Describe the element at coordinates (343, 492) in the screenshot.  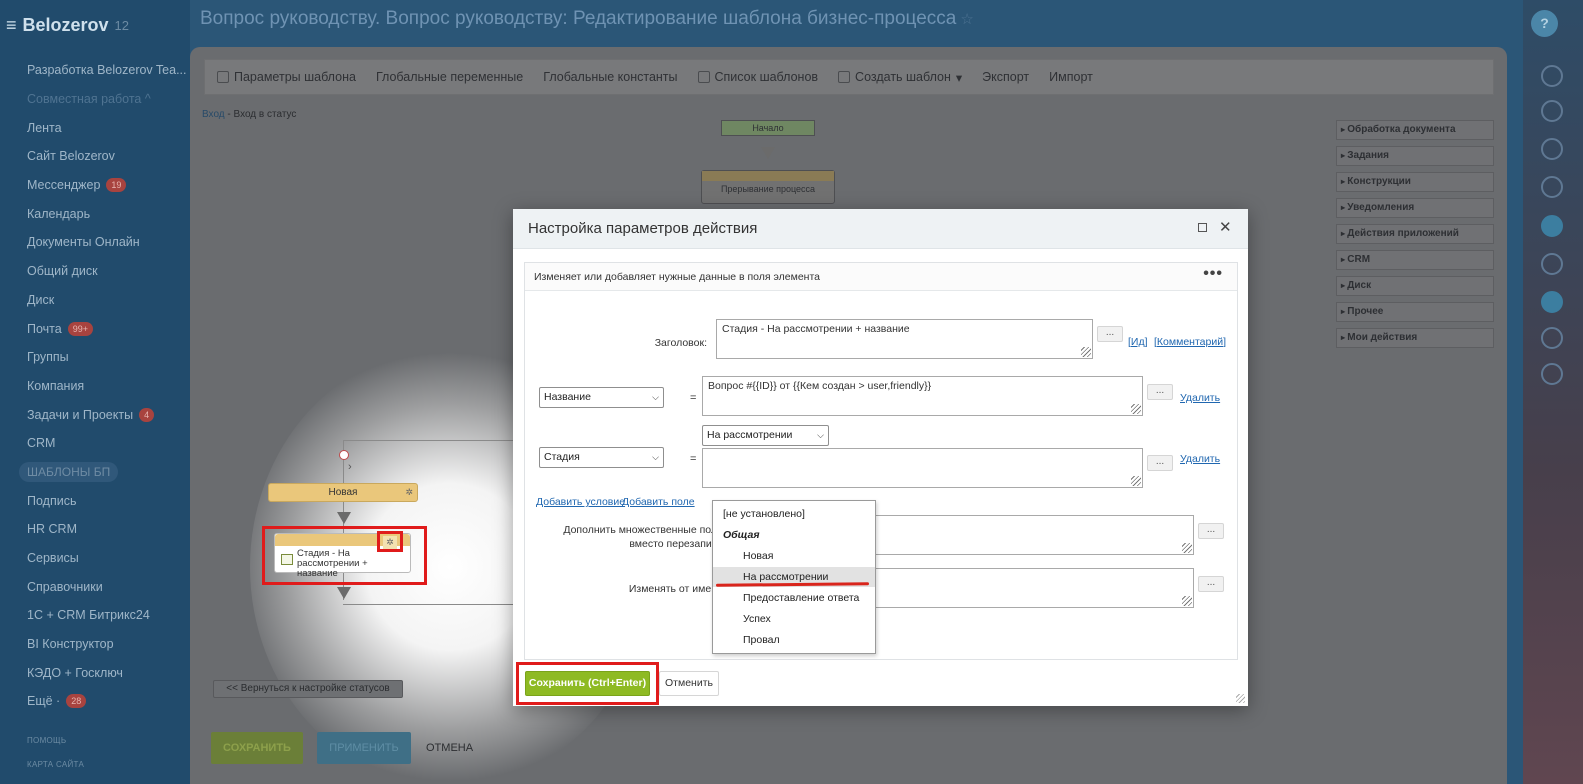
I see `status-node-new: Новая ✲` at that location.